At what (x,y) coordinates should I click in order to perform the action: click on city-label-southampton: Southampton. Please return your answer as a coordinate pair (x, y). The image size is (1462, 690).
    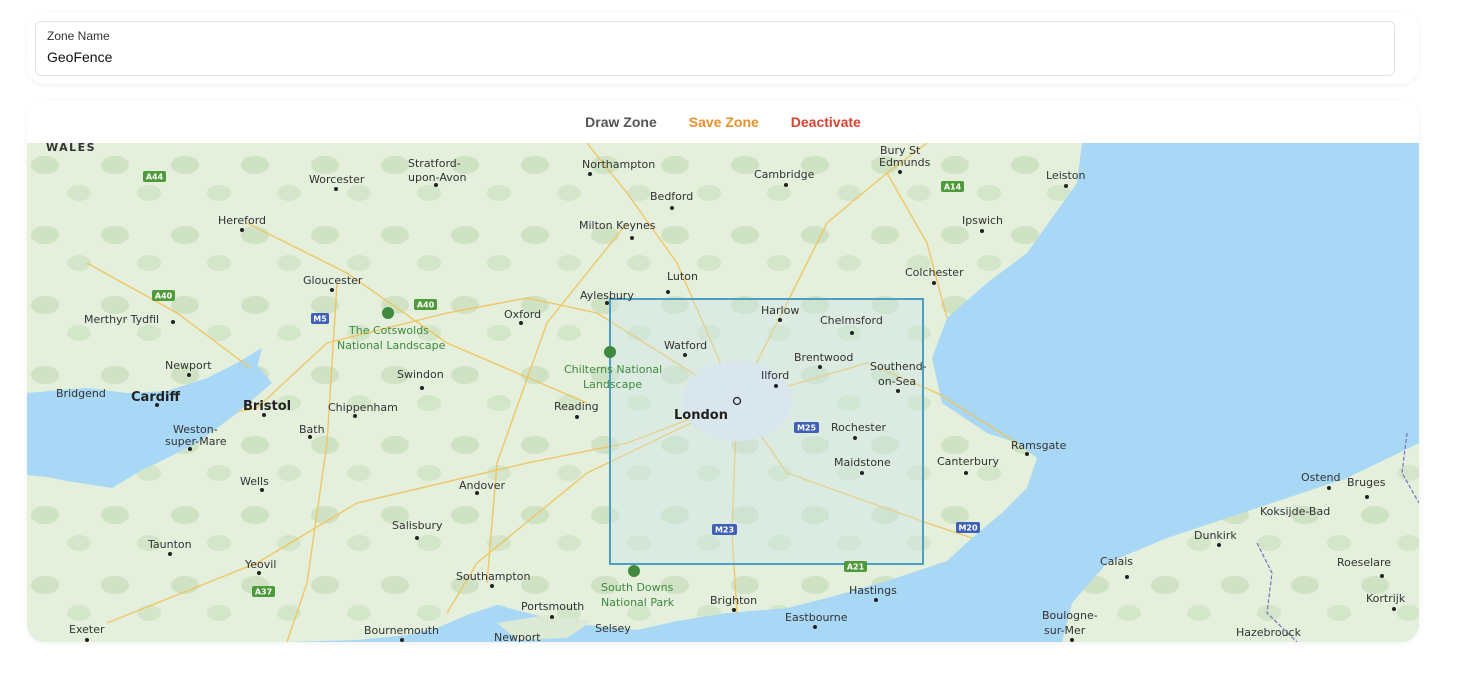
    Looking at the image, I should click on (493, 576).